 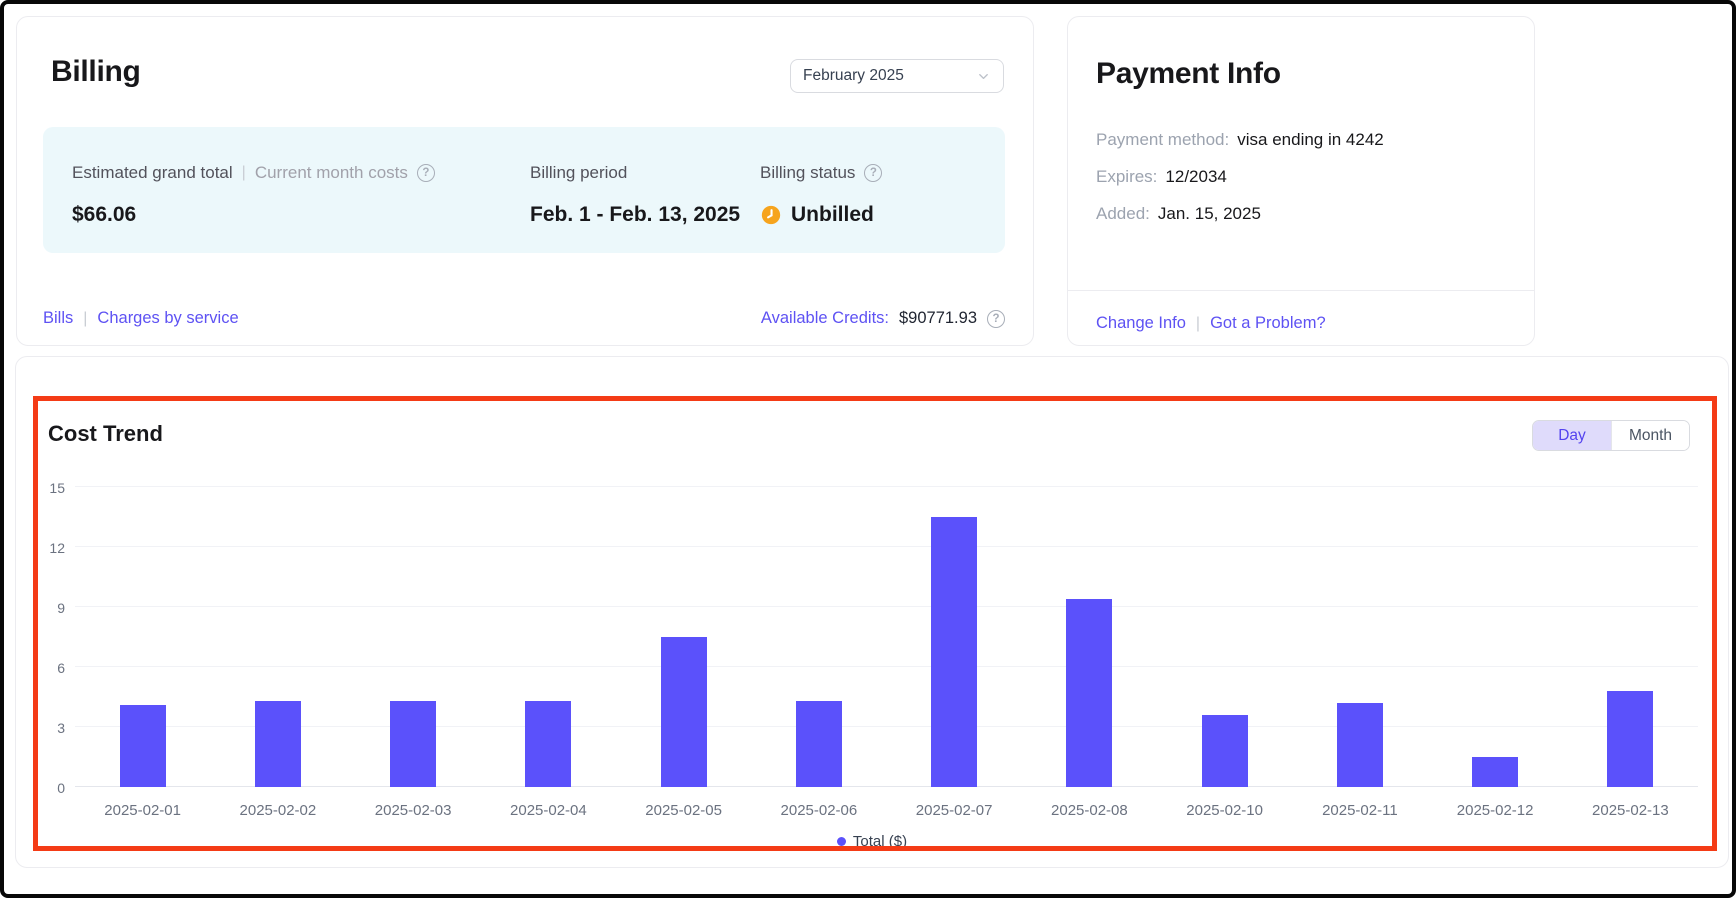 I want to click on bar-column: 2025-02-04, so click(x=548, y=653).